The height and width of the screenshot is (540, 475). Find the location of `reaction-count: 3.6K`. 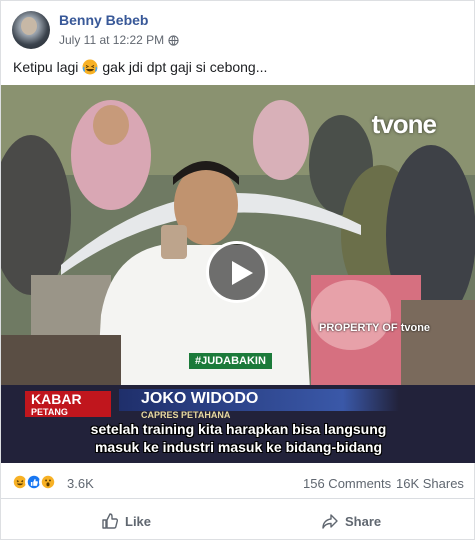

reaction-count: 3.6K is located at coordinates (80, 483).